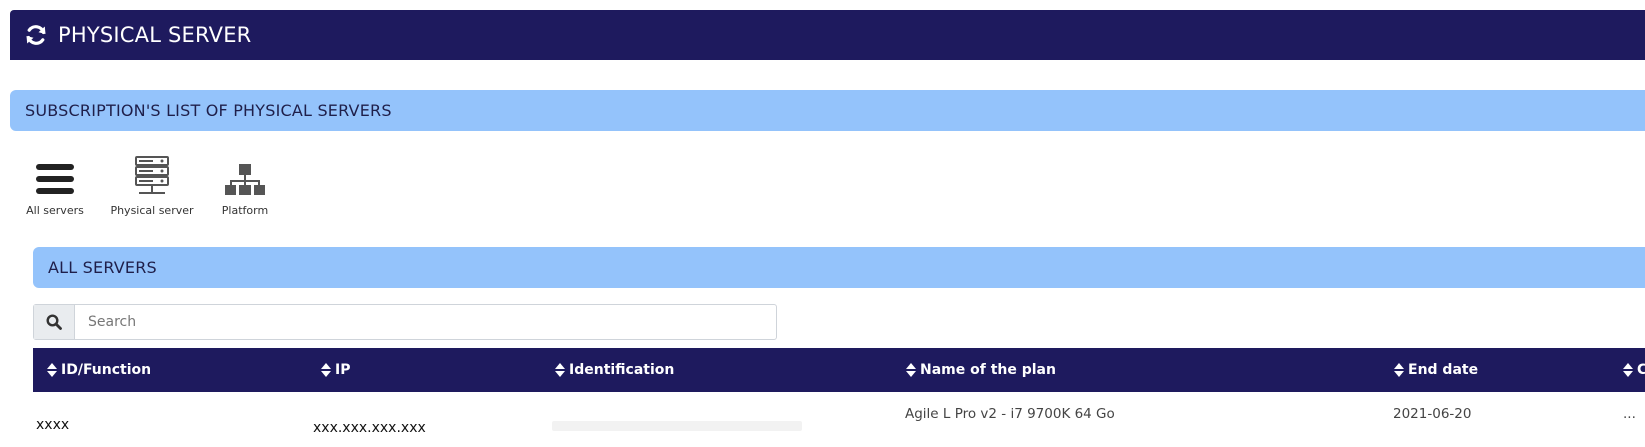 The height and width of the screenshot is (447, 1645). Describe the element at coordinates (827, 35) in the screenshot. I see `page-header: PHYSICAL SERVER` at that location.